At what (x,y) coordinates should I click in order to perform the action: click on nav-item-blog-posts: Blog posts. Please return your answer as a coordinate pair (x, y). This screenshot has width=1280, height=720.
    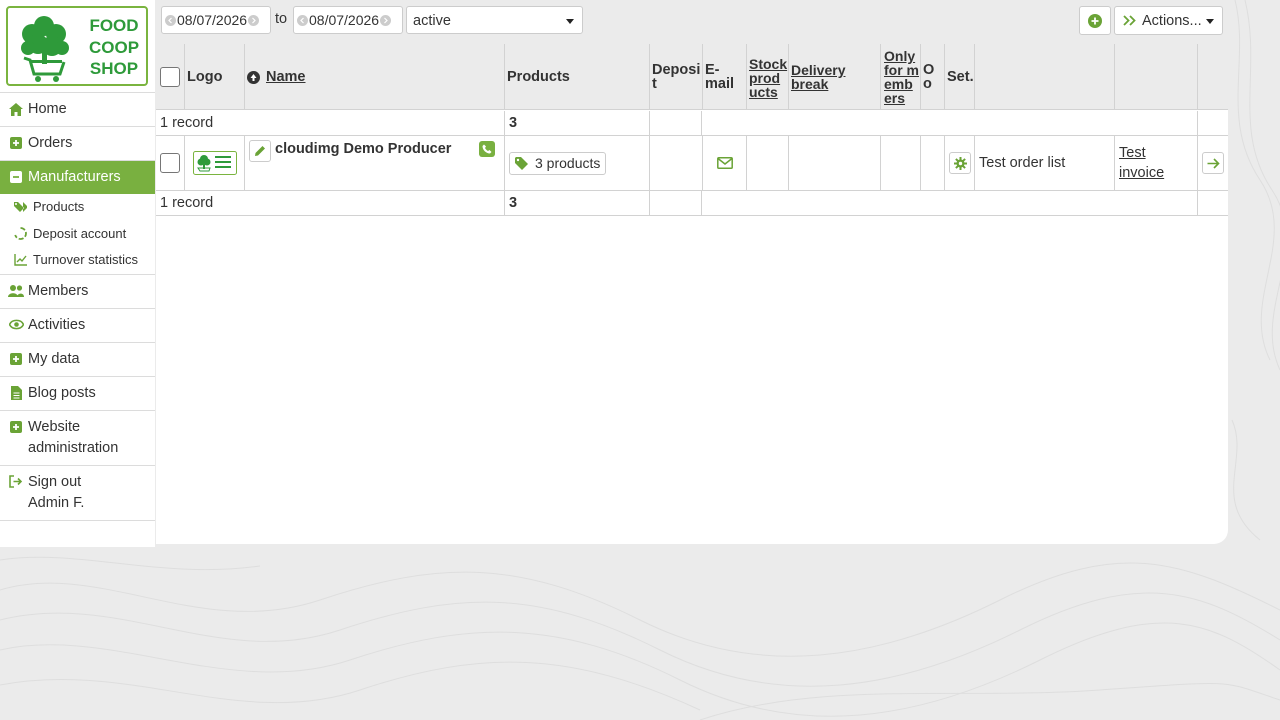
    Looking at the image, I should click on (77, 392).